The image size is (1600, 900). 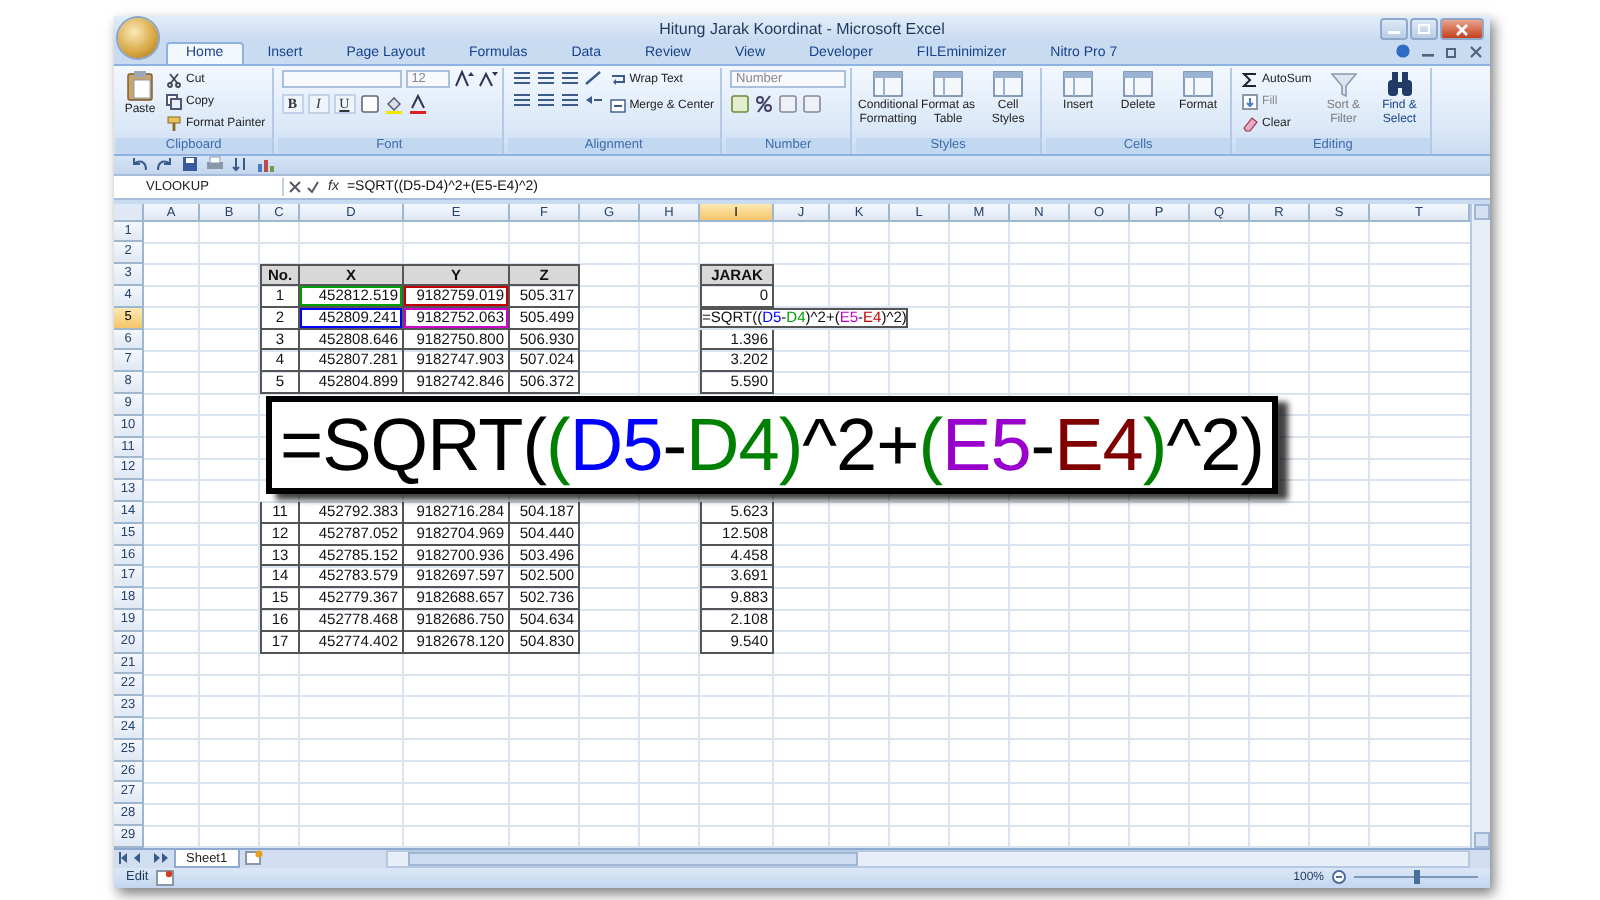 What do you see at coordinates (1250, 124) in the screenshot?
I see `eraser-icon` at bounding box center [1250, 124].